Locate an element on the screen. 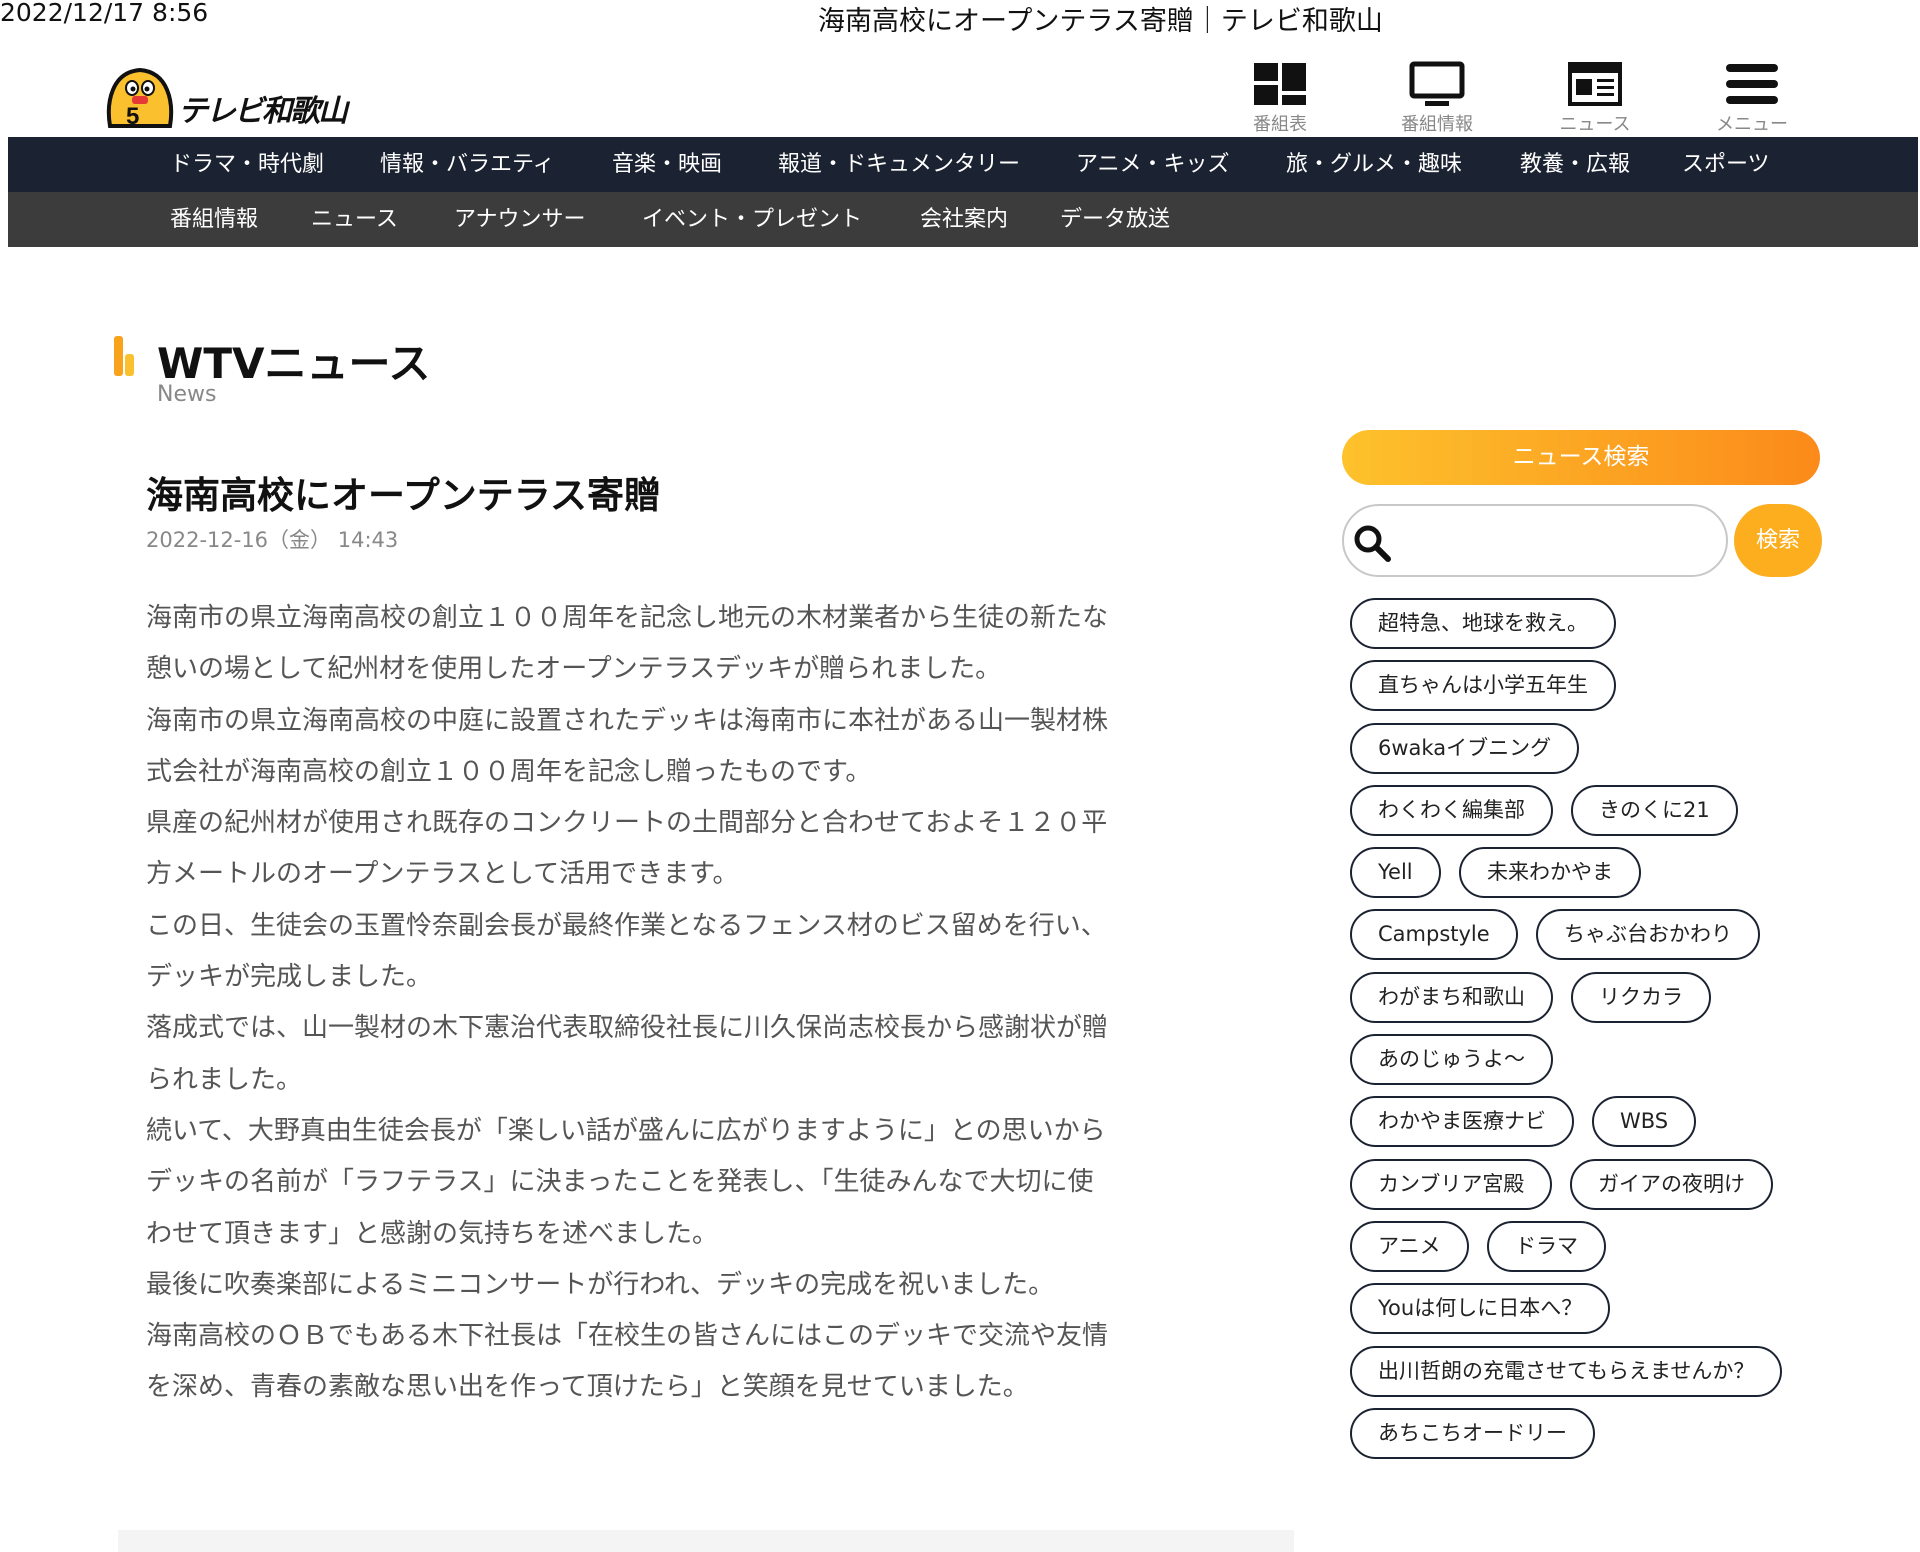 The width and height of the screenshot is (1920, 1552). tag-row: アニメ ドラマ is located at coordinates (1590, 1251).